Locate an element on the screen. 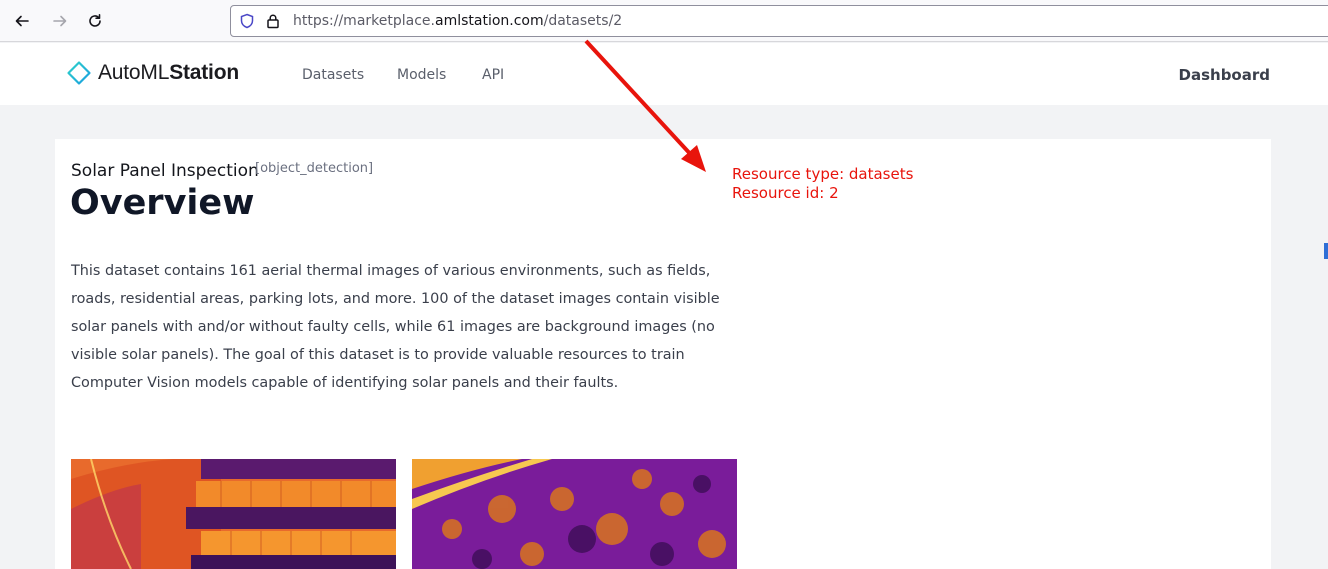 The width and height of the screenshot is (1328, 569). site-logo: AutoMLStation is located at coordinates (152, 73).